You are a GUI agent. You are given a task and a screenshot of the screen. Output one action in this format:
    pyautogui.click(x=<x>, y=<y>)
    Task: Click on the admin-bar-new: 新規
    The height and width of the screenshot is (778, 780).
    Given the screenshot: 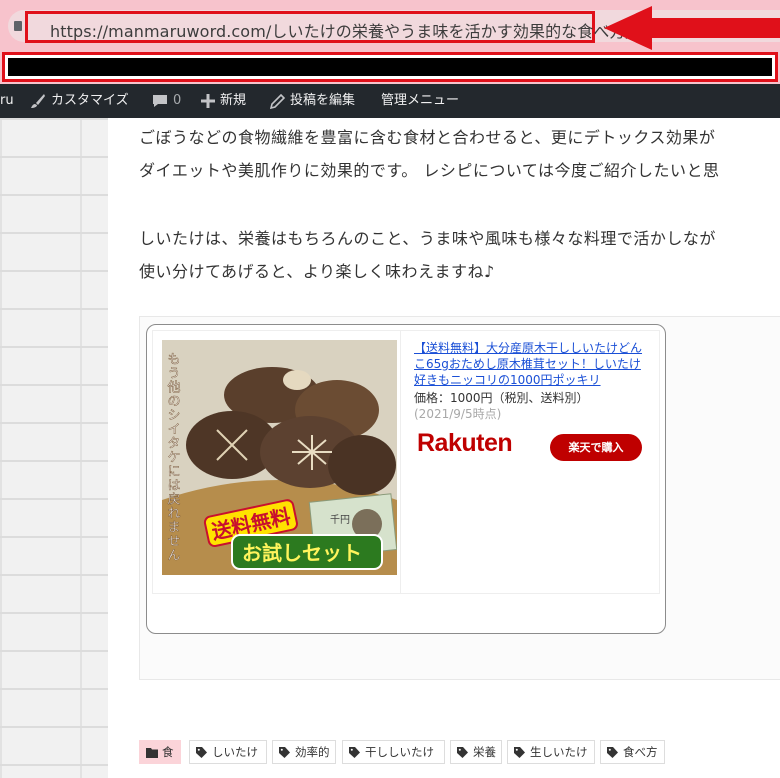 What is the action you would take?
    pyautogui.click(x=223, y=101)
    